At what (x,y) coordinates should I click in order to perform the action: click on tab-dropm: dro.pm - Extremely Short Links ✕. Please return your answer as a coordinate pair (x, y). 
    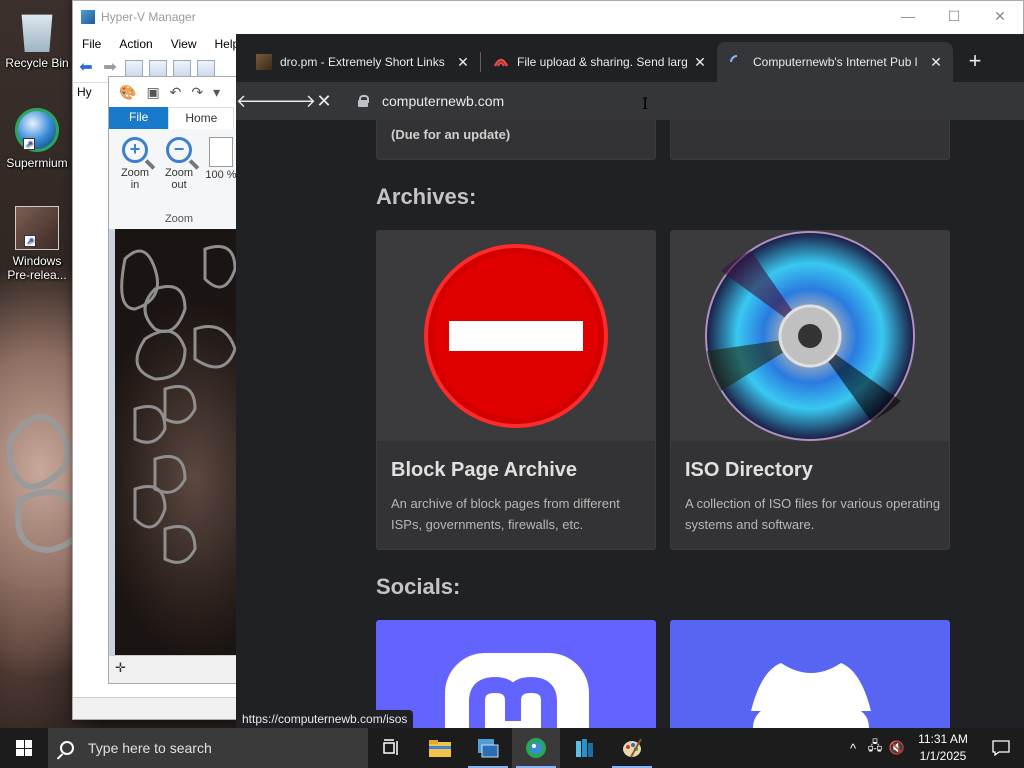
    Looking at the image, I should click on (362, 62).